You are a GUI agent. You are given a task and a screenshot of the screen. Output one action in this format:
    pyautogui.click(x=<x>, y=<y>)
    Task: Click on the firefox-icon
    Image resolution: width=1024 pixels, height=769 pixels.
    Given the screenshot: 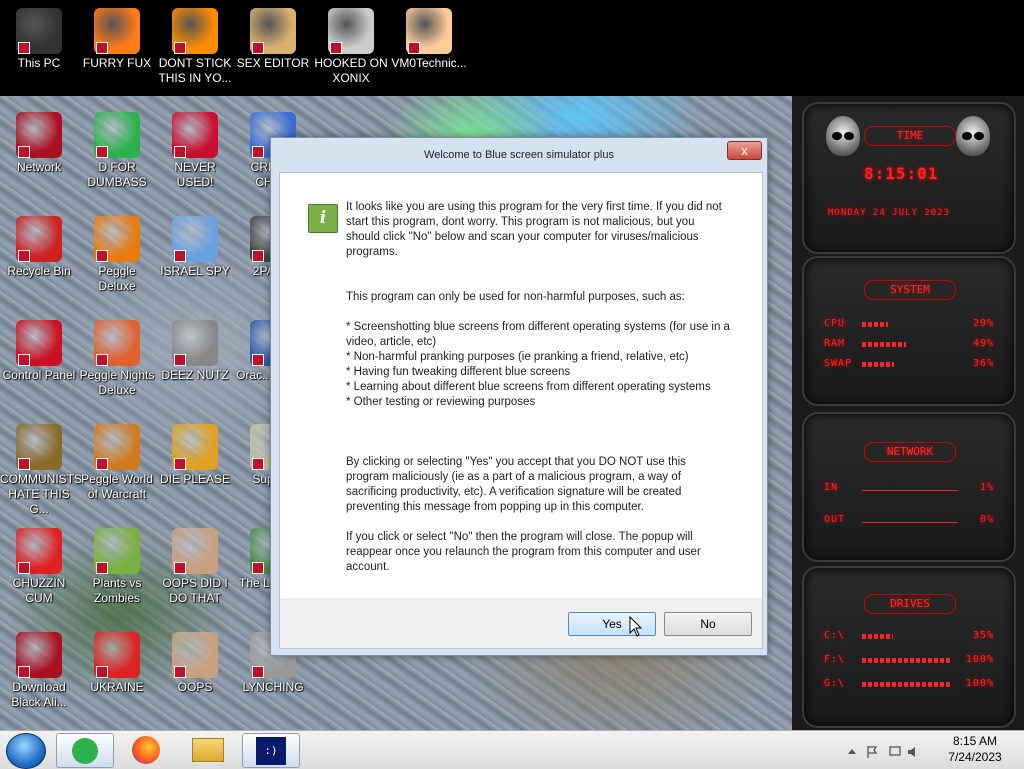 What is the action you would take?
    pyautogui.click(x=117, y=31)
    